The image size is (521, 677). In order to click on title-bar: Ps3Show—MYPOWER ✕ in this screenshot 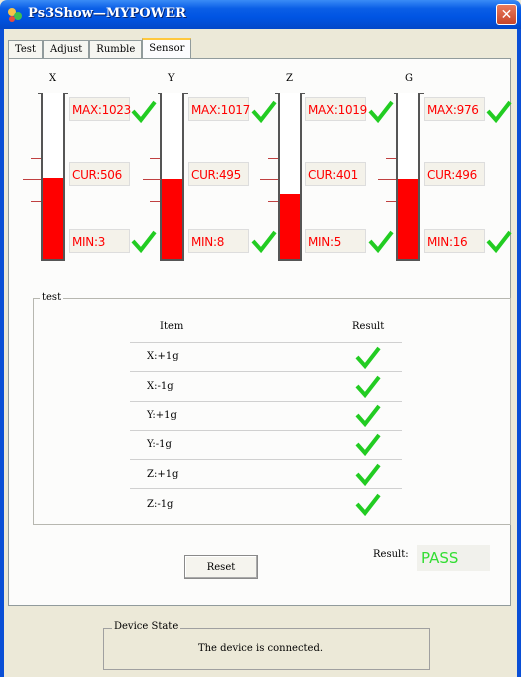, I will do `click(260, 14)`.